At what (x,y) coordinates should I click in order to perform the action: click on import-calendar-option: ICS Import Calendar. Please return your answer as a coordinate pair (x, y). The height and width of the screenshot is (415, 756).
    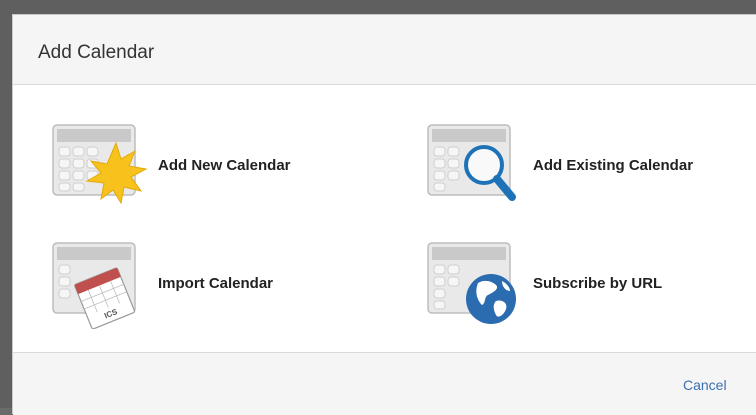
    Looking at the image, I should click on (183, 284).